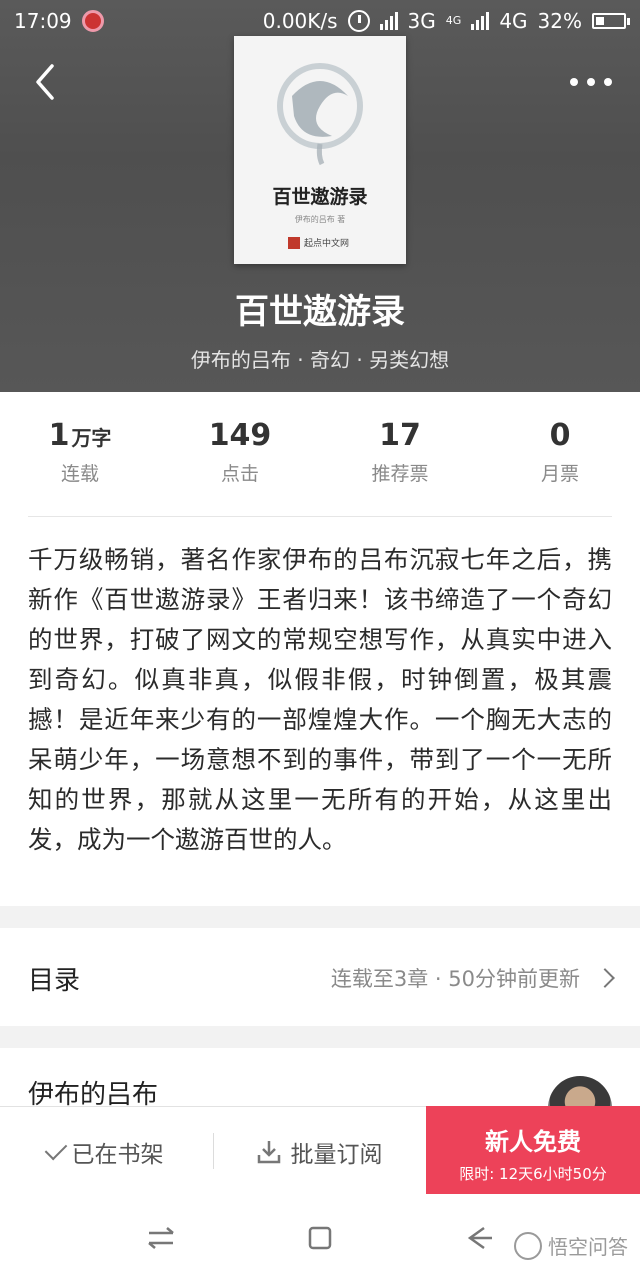  What do you see at coordinates (320, 516) in the screenshot?
I see `stats-divider` at bounding box center [320, 516].